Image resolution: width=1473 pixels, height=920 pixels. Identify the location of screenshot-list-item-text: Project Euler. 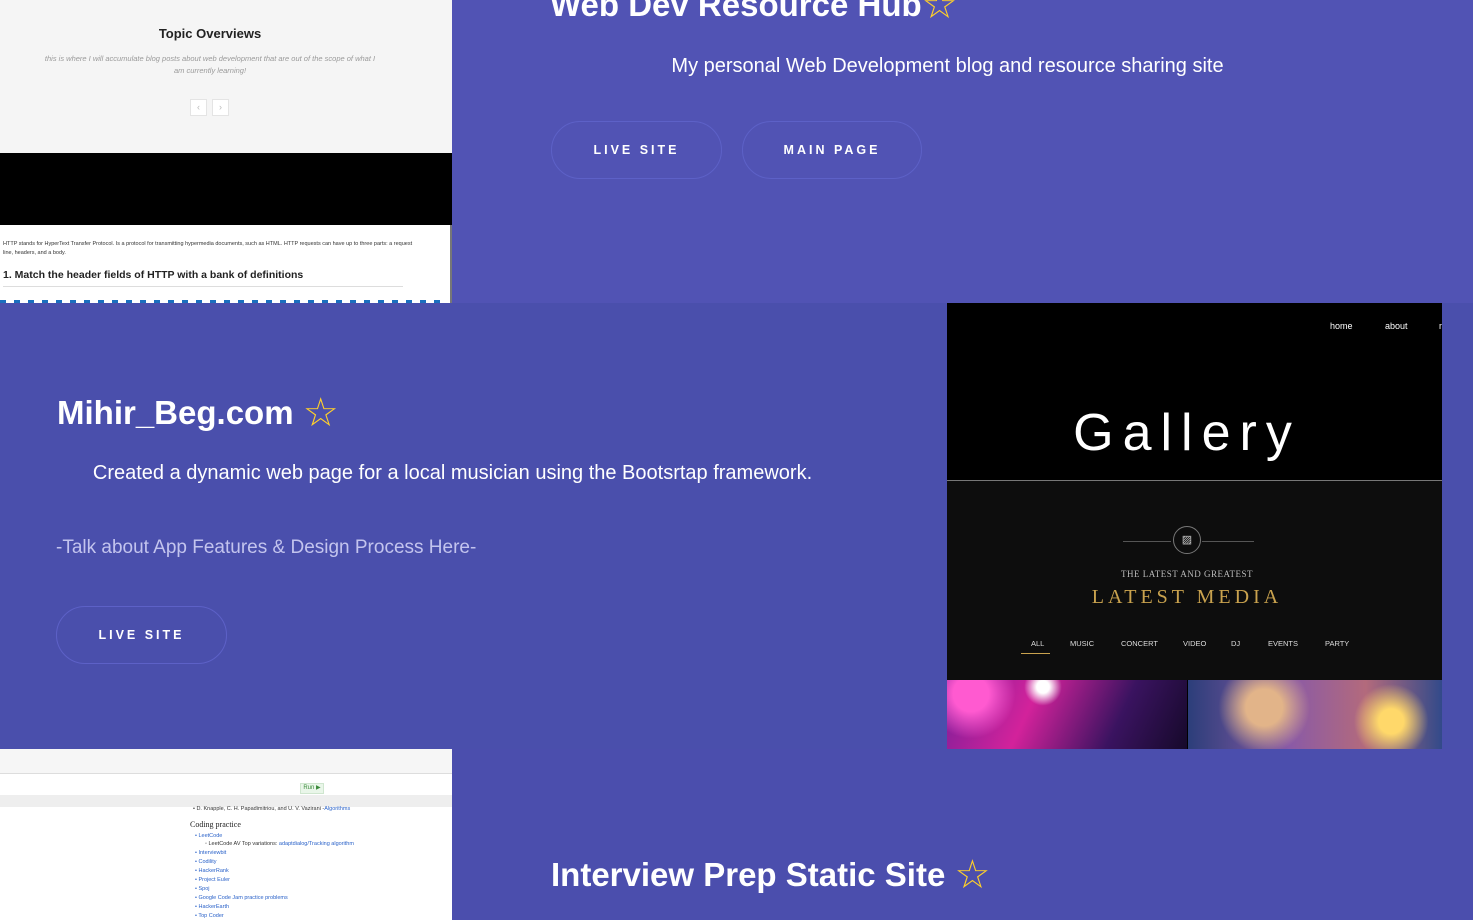
(214, 880).